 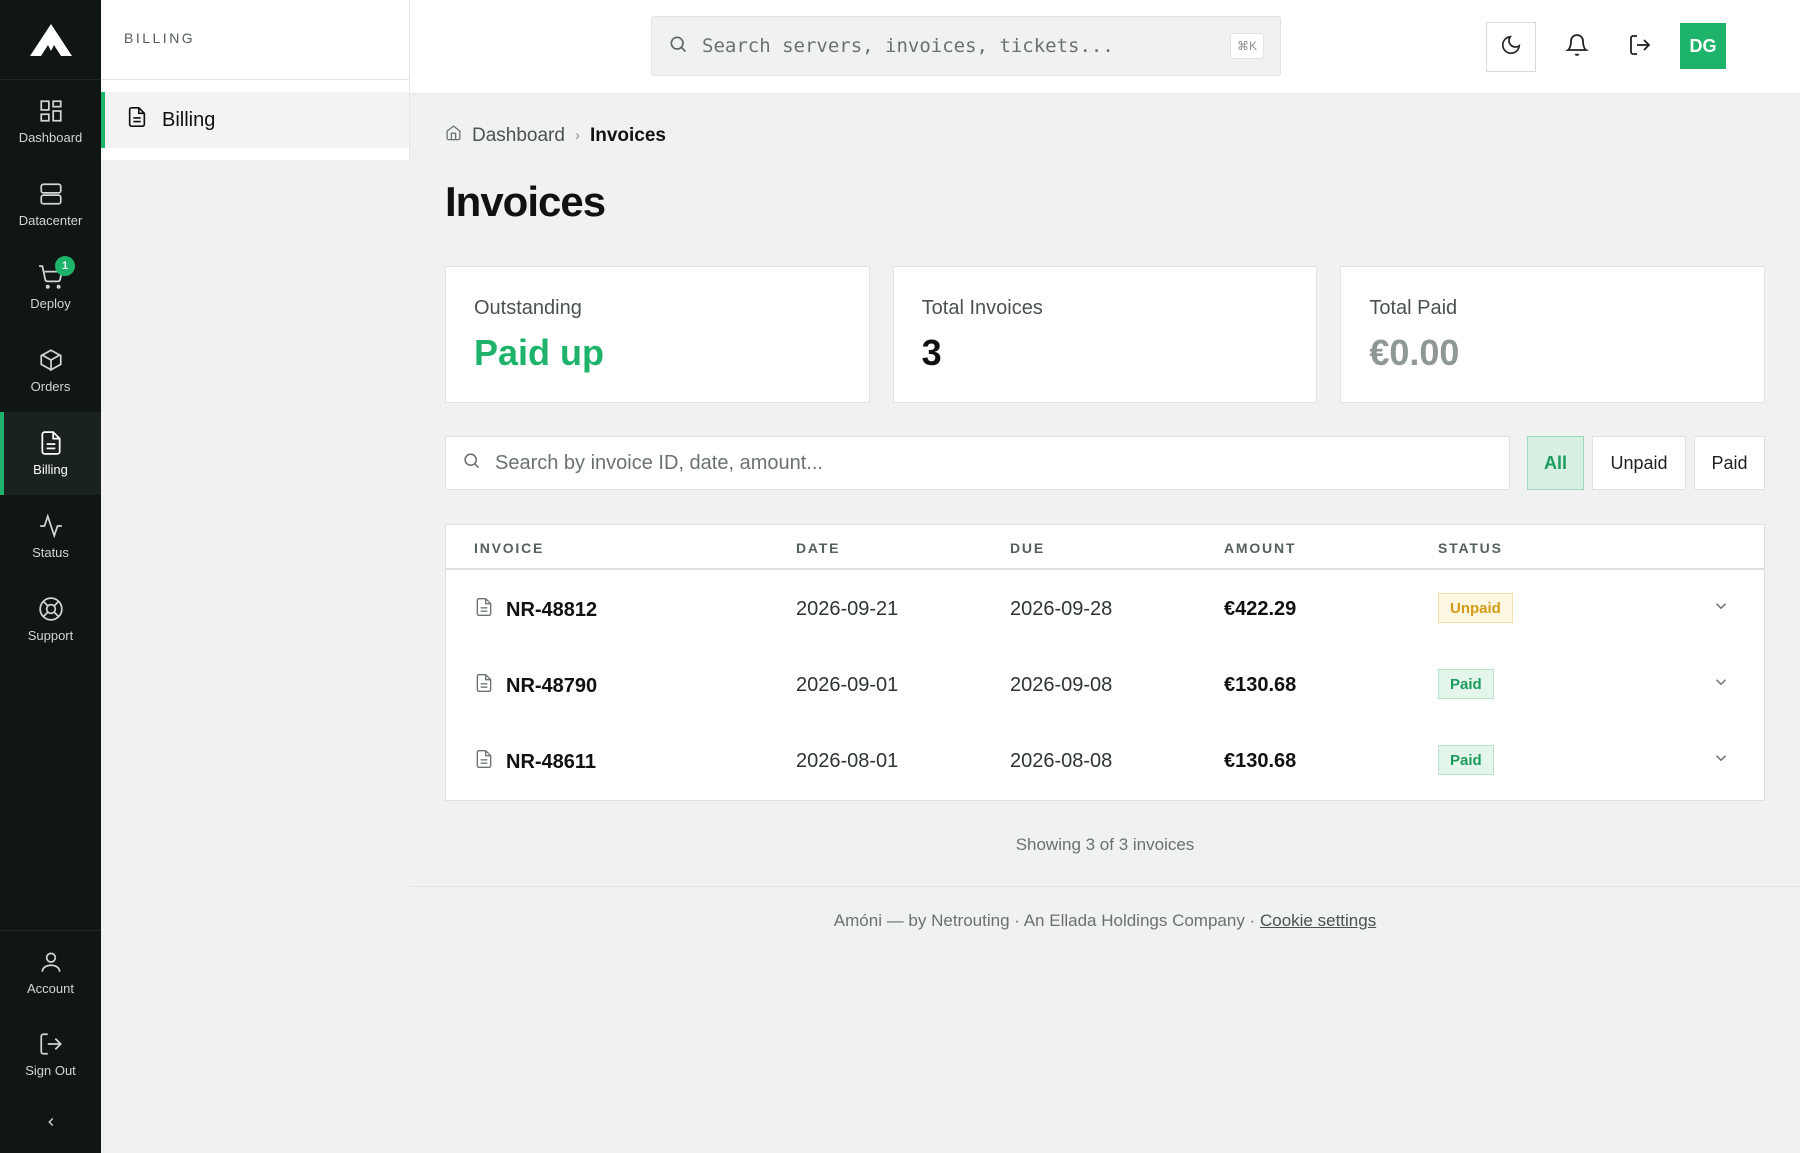 I want to click on nav-item-orders: Orders, so click(x=50, y=370).